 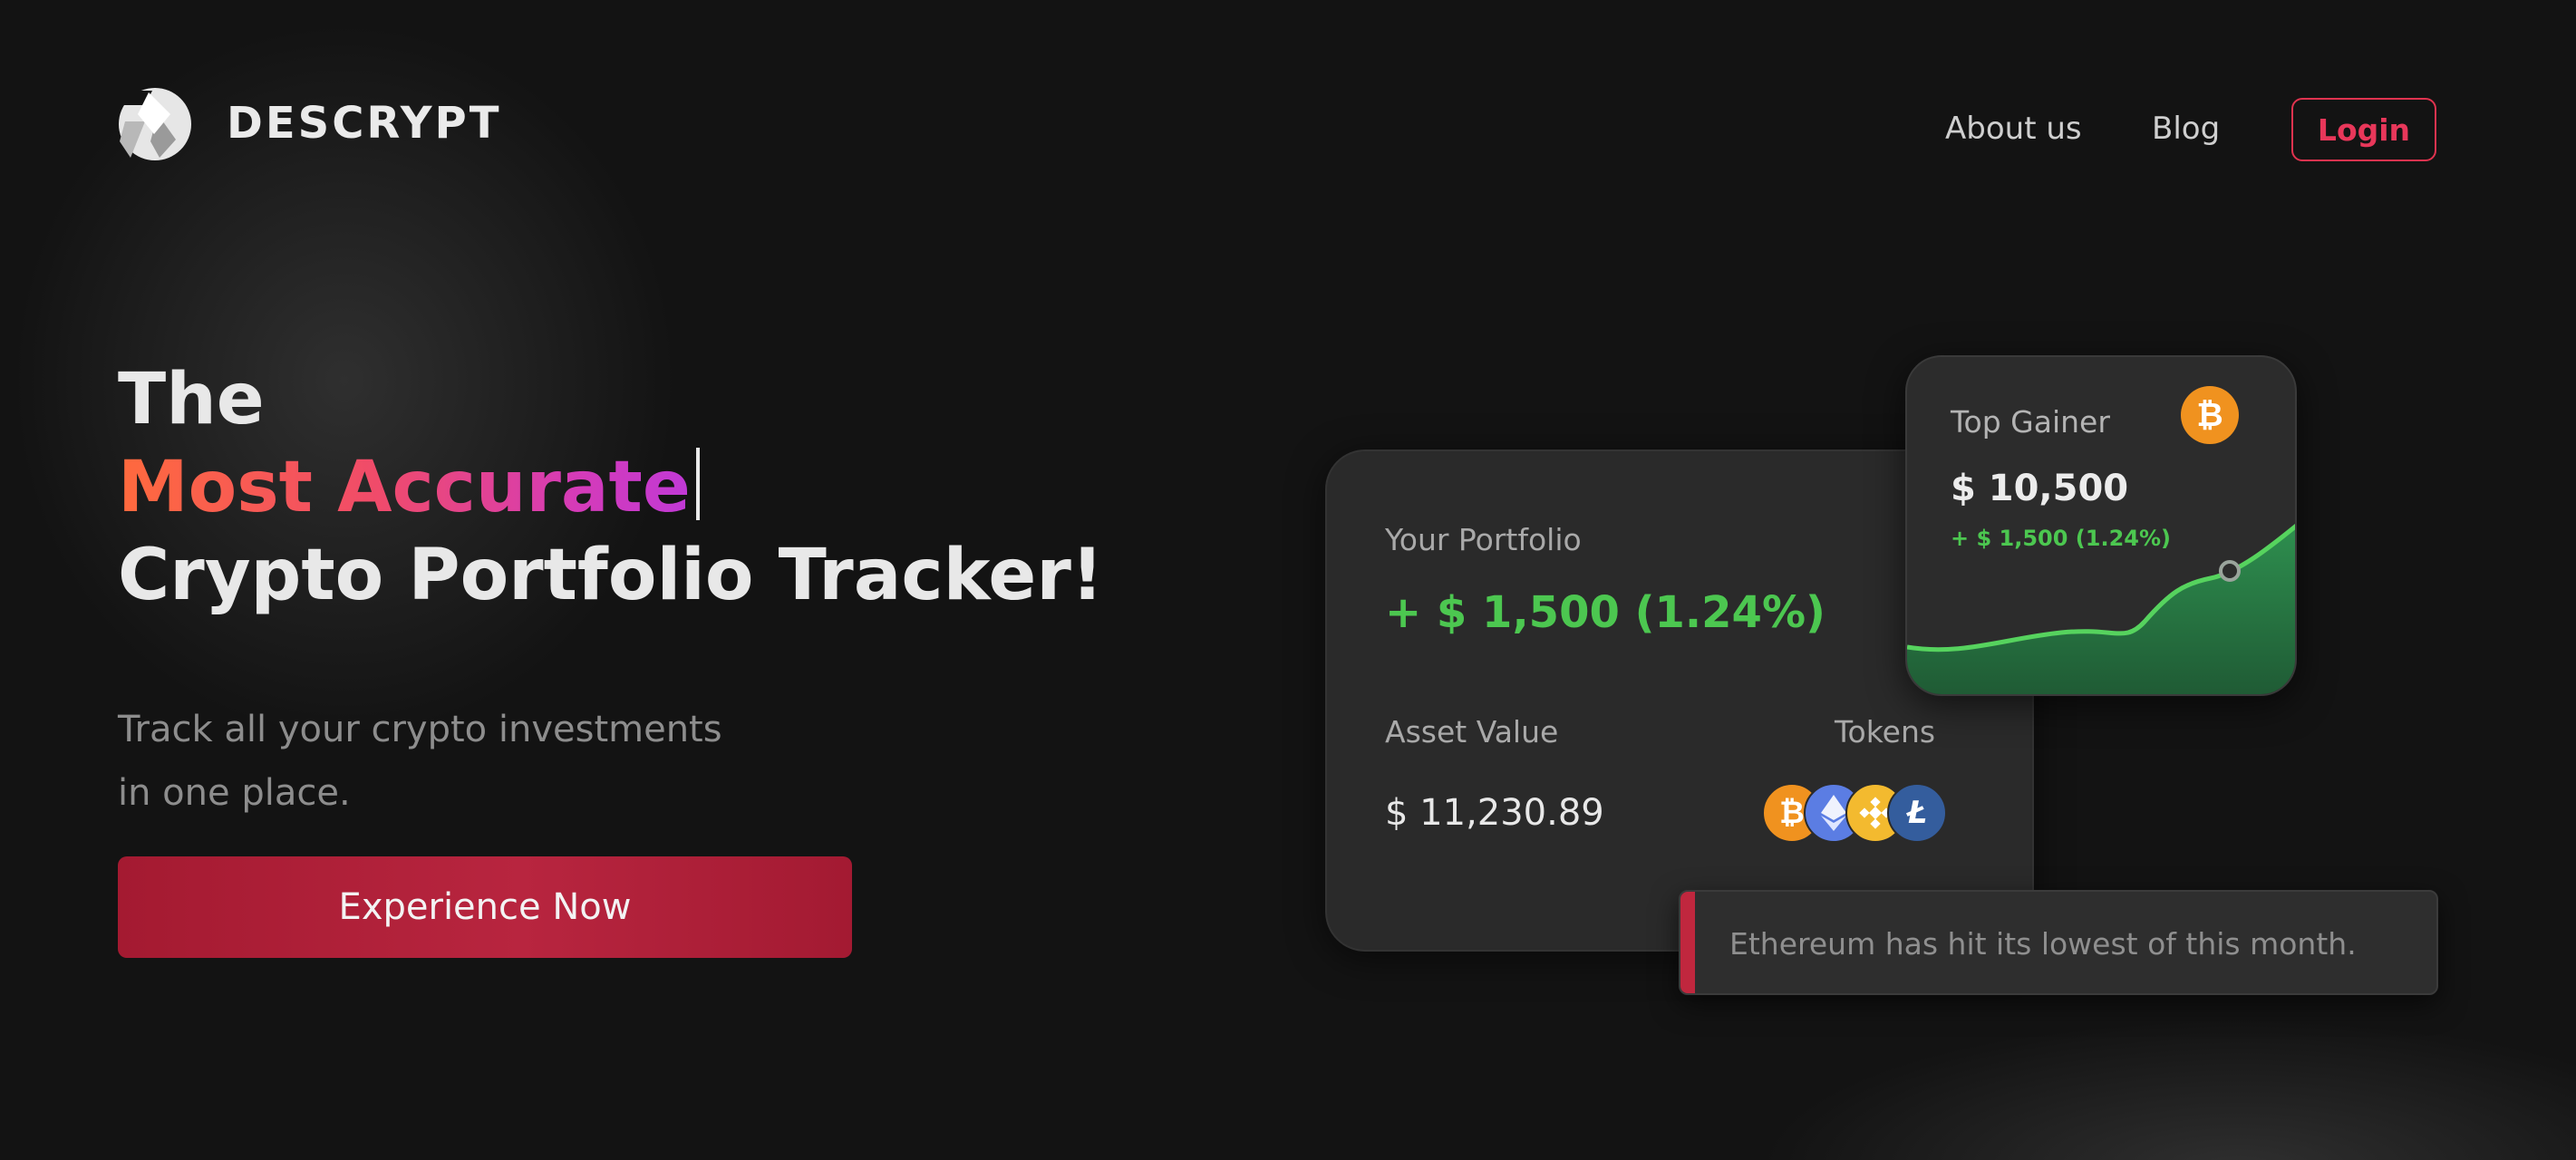 What do you see at coordinates (2363, 129) in the screenshot?
I see `login-button: Login` at bounding box center [2363, 129].